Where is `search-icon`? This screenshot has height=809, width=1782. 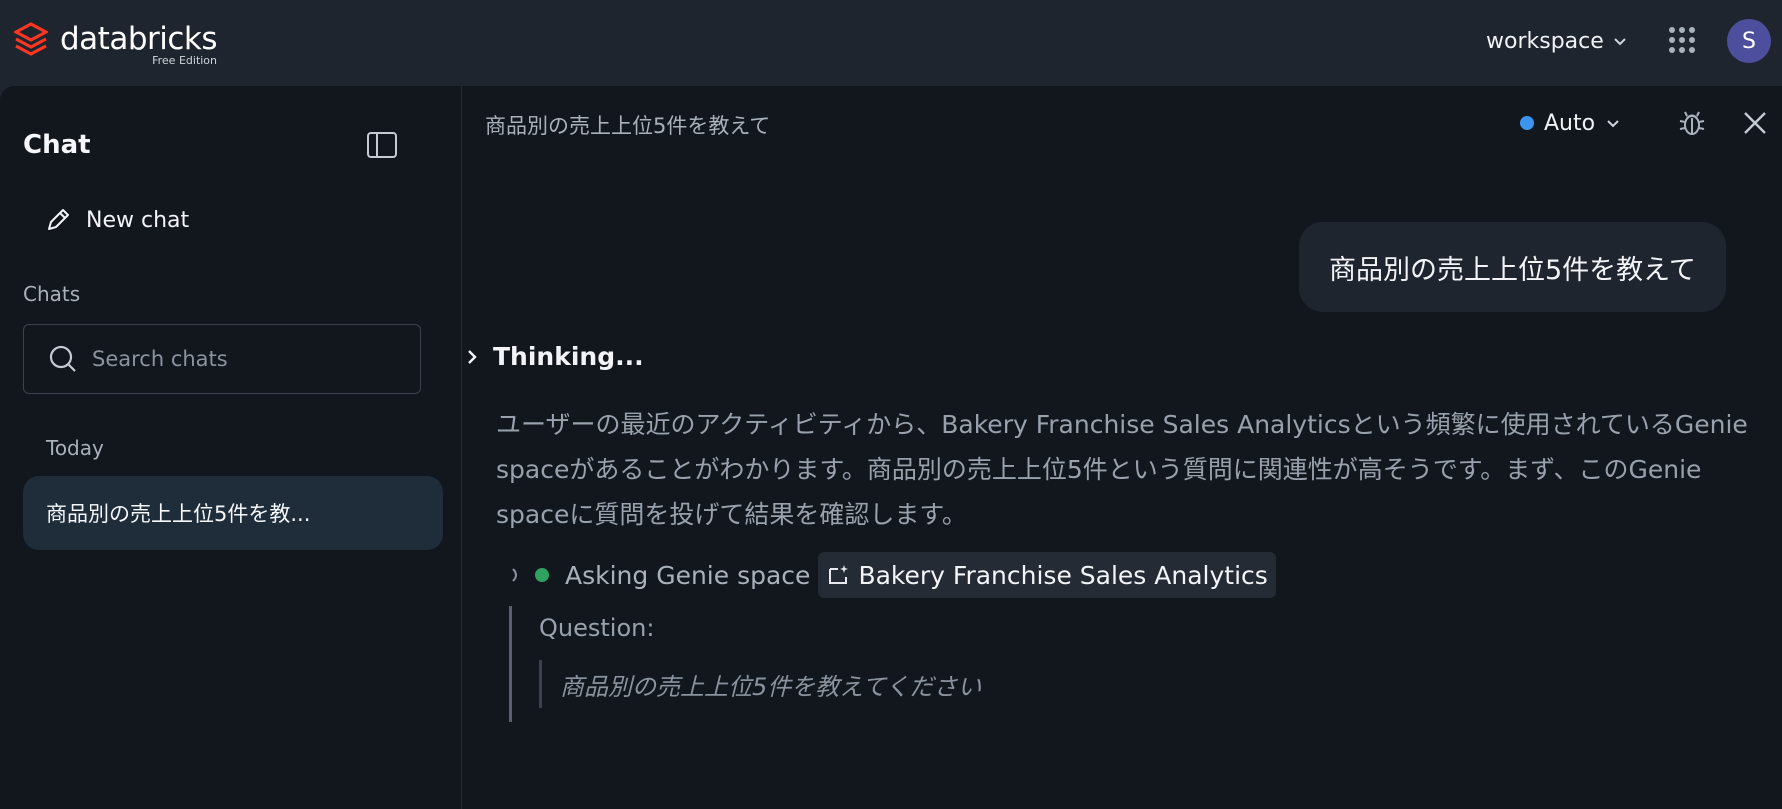
search-icon is located at coordinates (62, 358).